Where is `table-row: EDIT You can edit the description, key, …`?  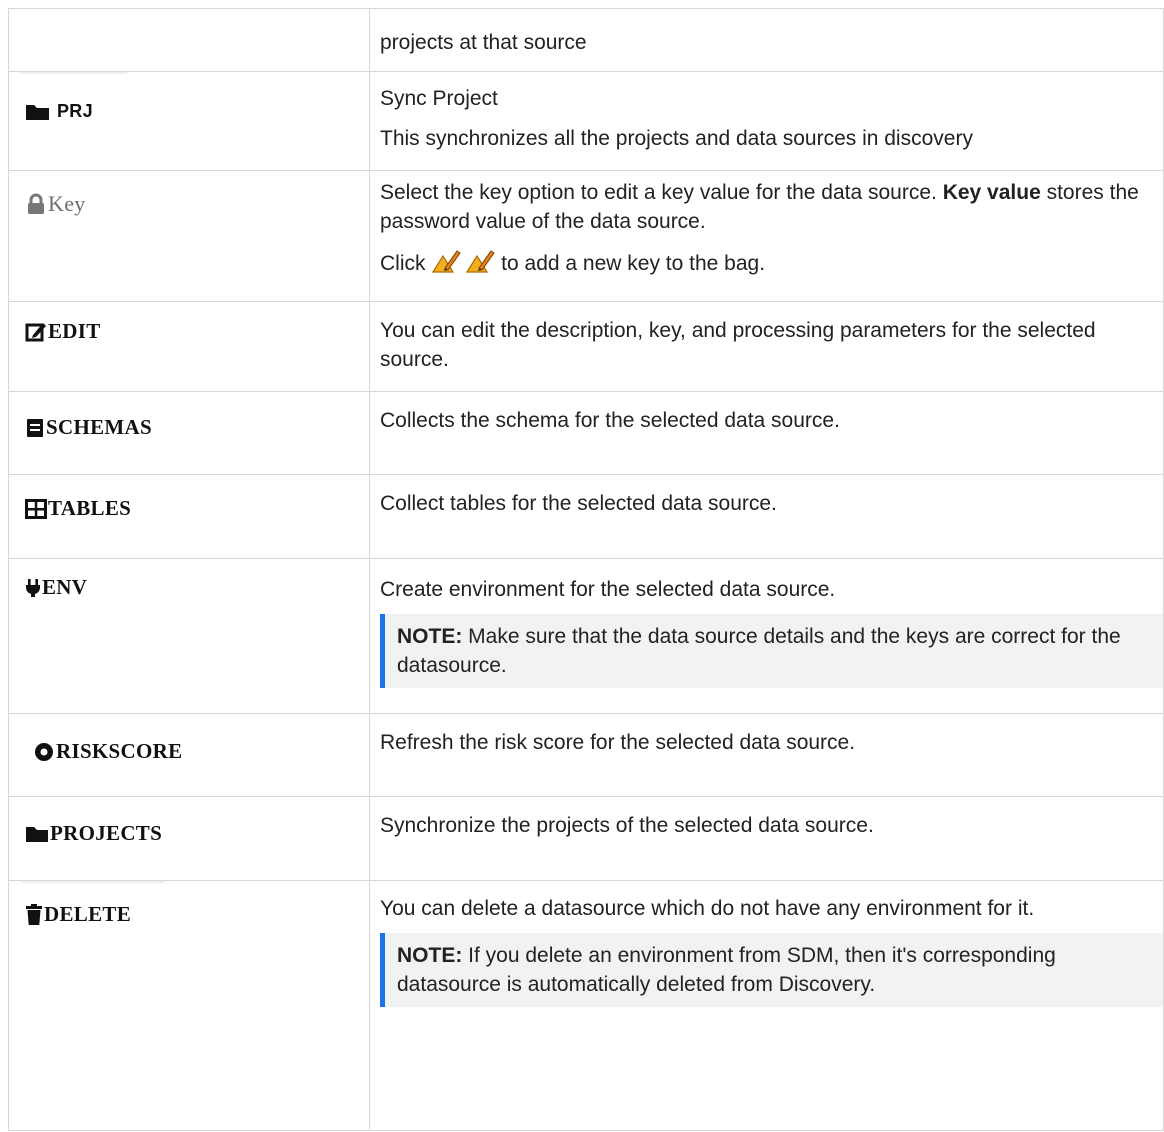
table-row: EDIT You can edit the description, key, … is located at coordinates (586, 346).